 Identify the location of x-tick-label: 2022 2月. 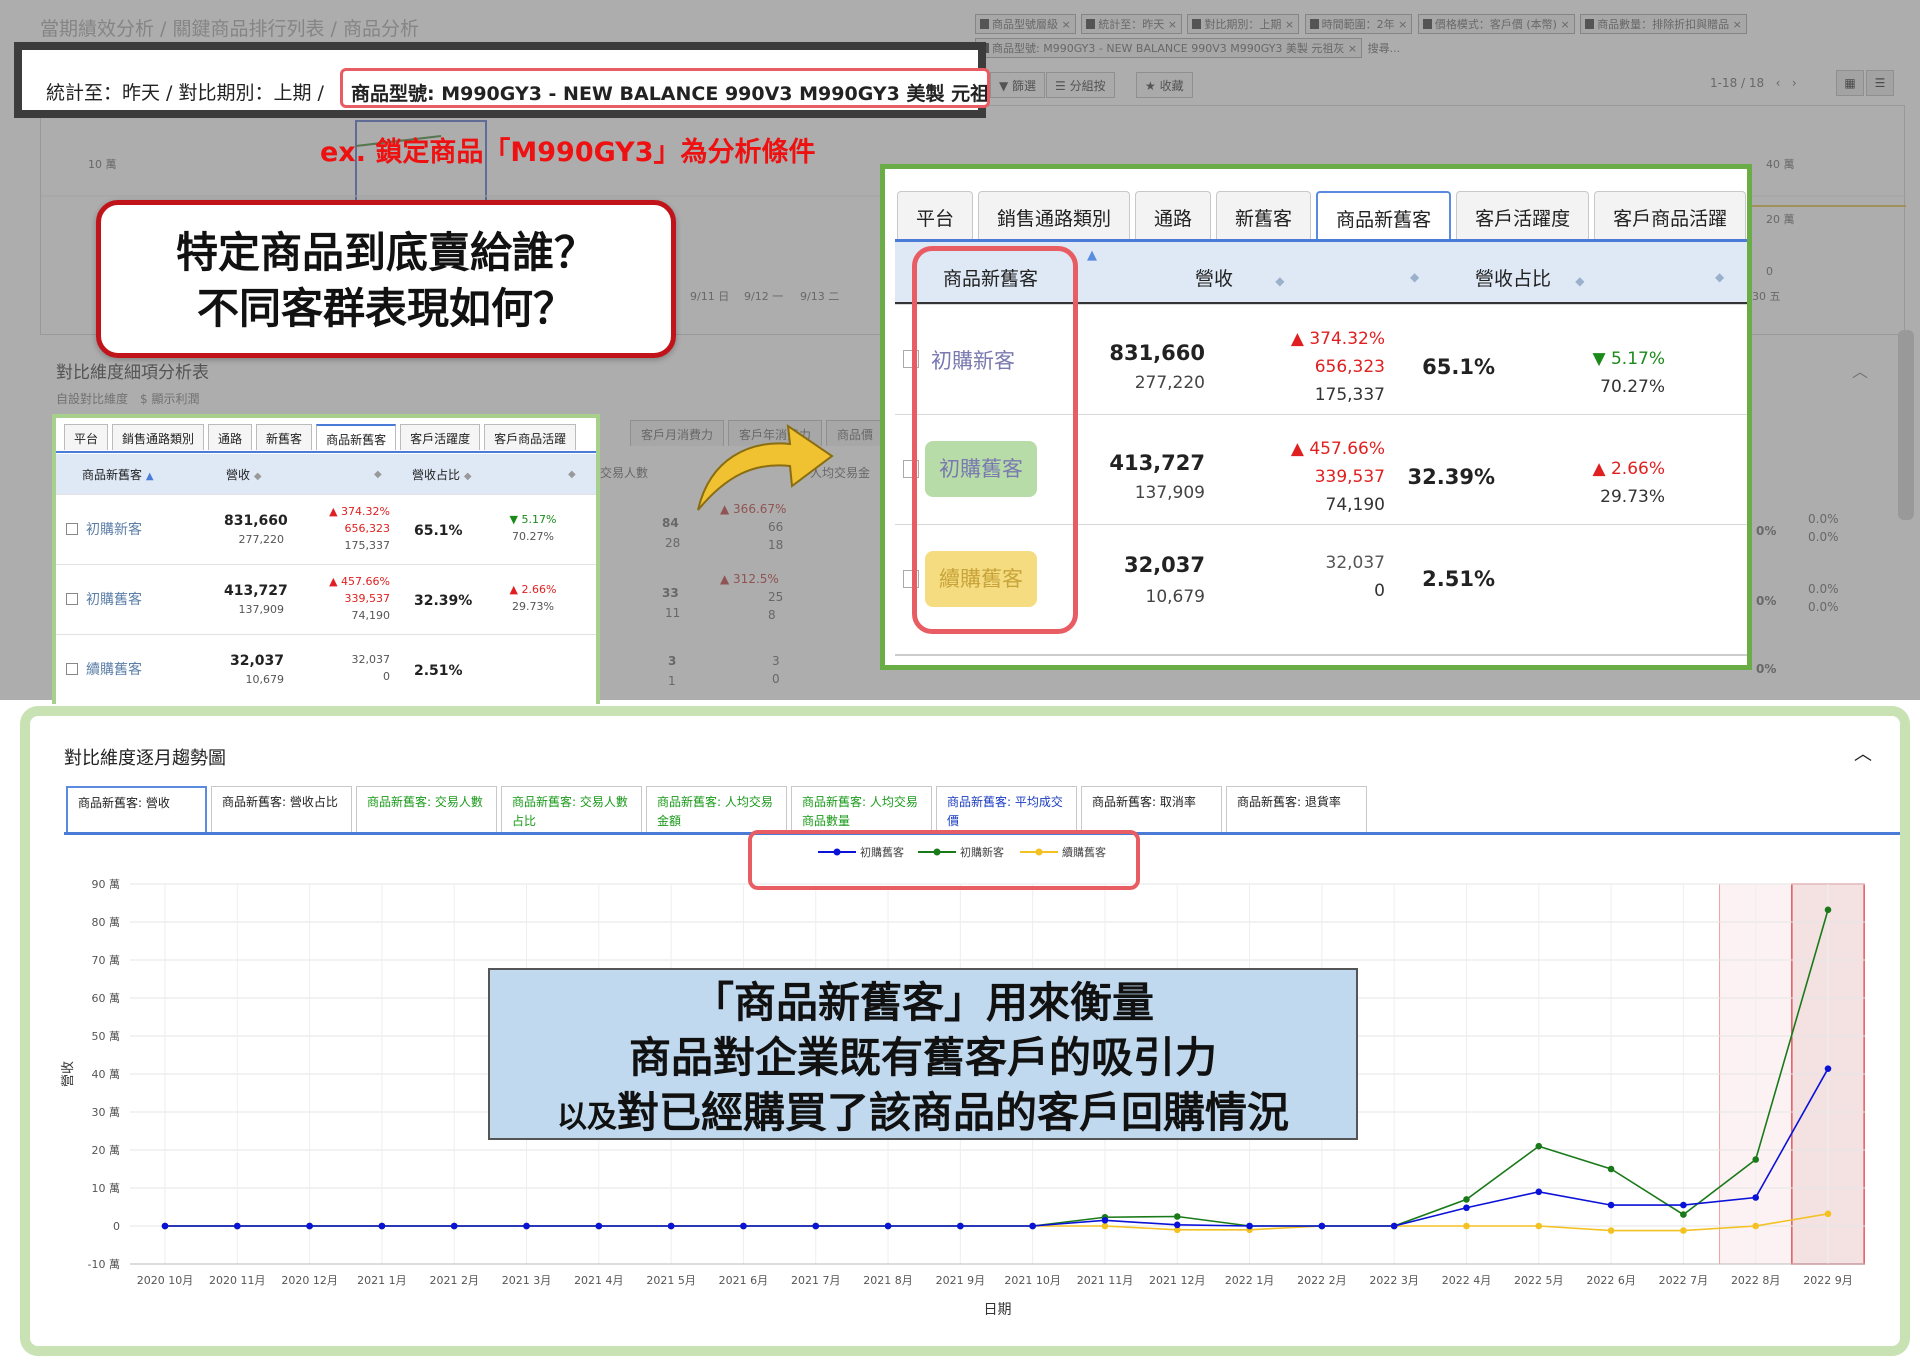
(1322, 1280).